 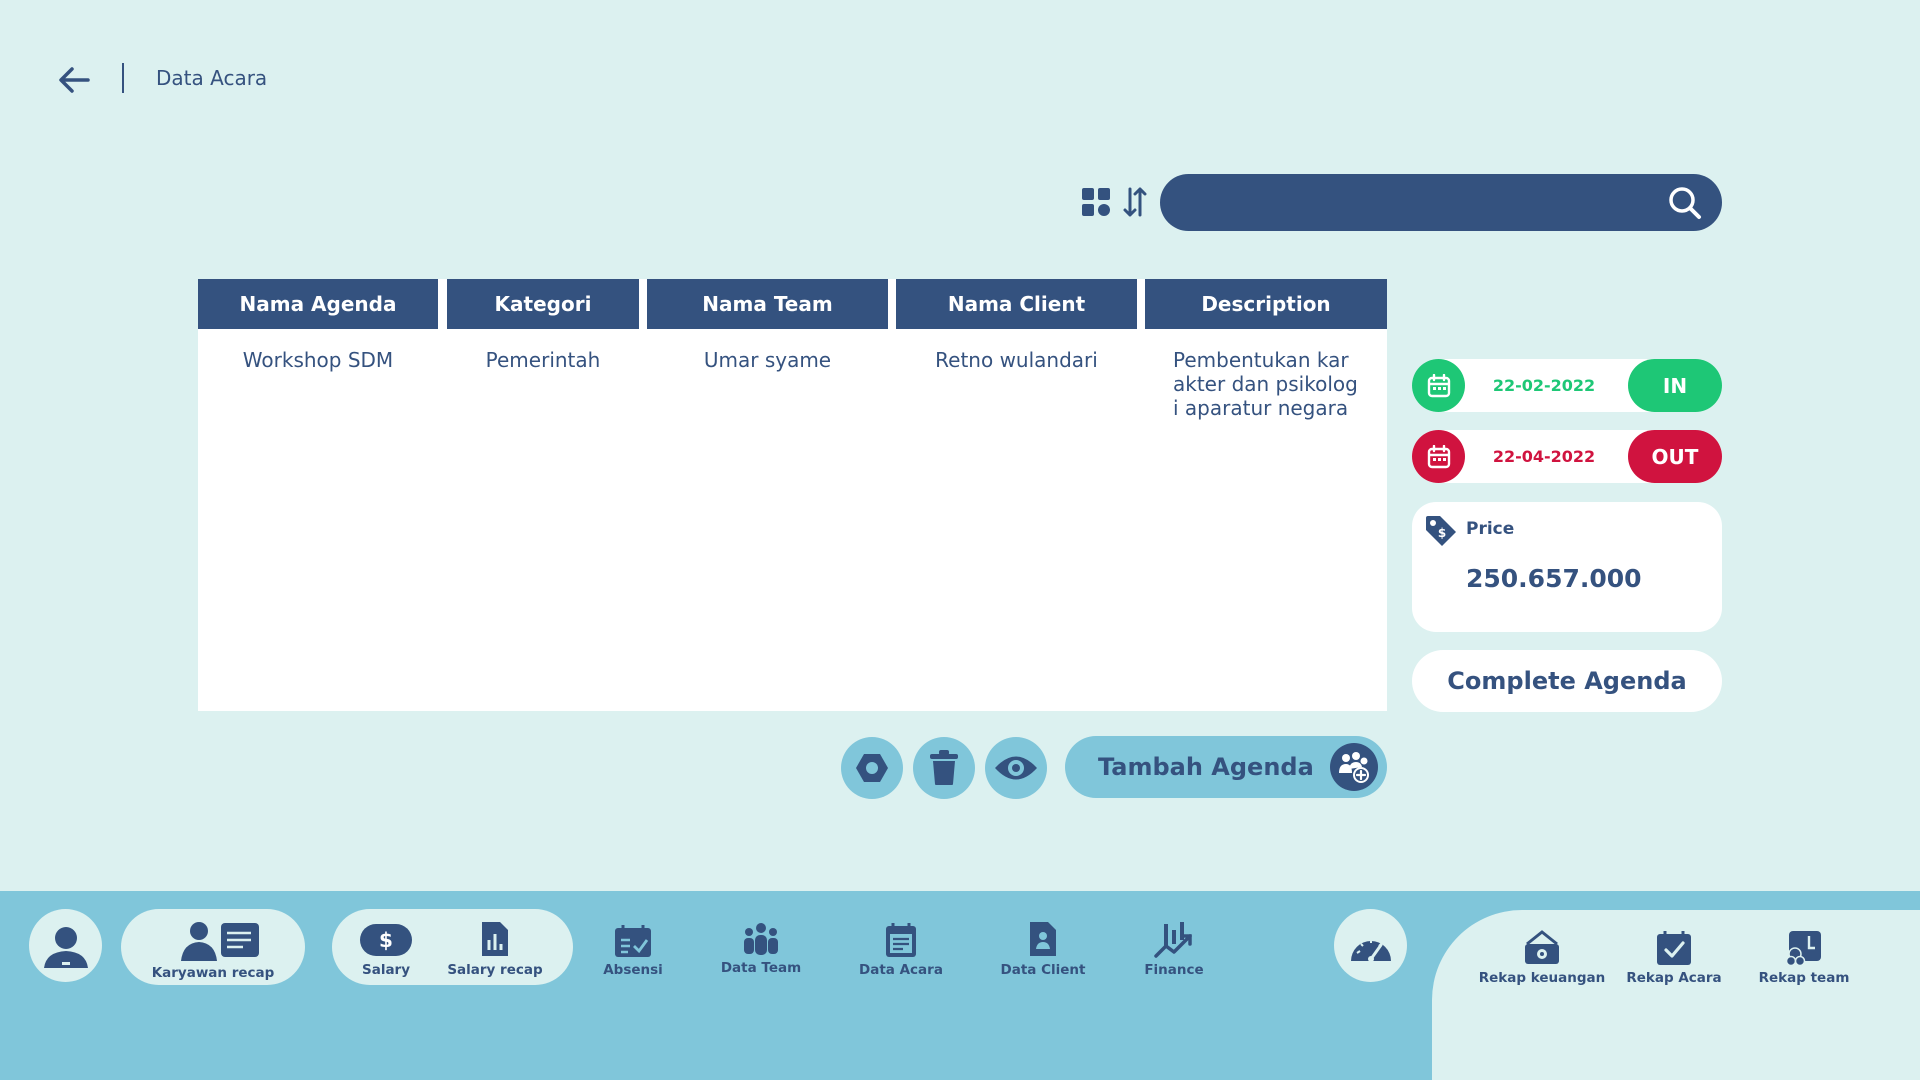 I want to click on nav-karyawan-recap: Karyawan recap, so click(x=213, y=950).